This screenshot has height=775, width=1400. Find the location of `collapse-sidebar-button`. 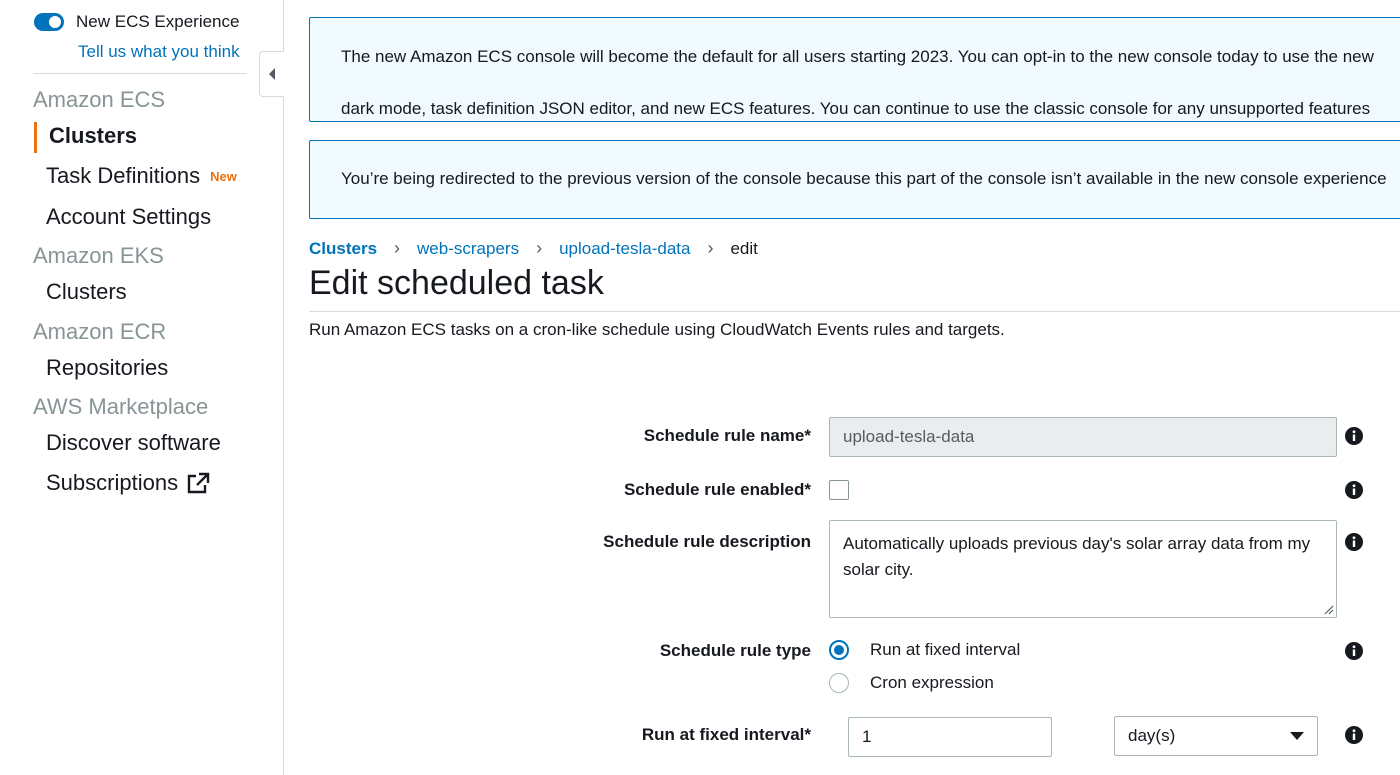

collapse-sidebar-button is located at coordinates (271, 74).